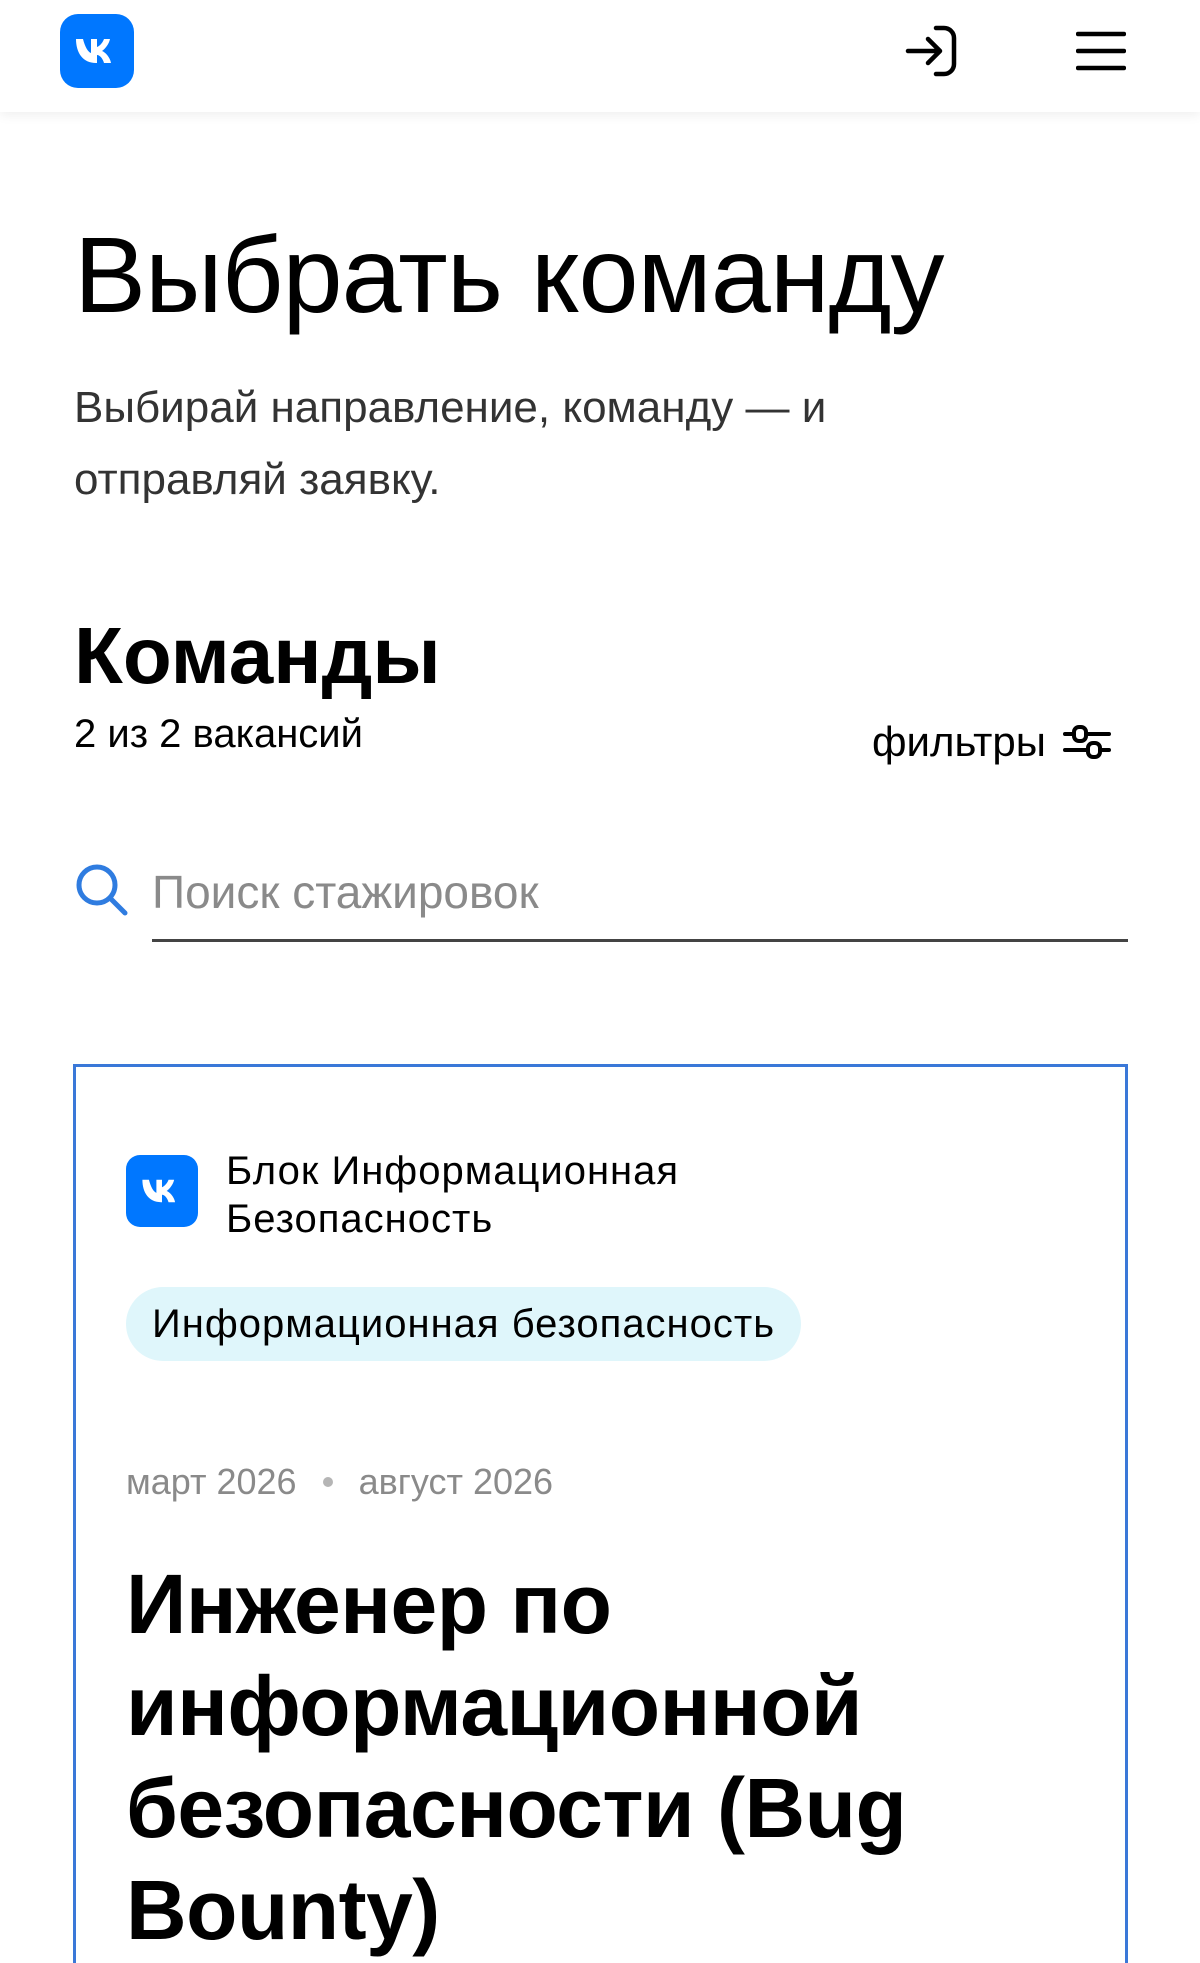  I want to click on login-button, so click(931, 51).